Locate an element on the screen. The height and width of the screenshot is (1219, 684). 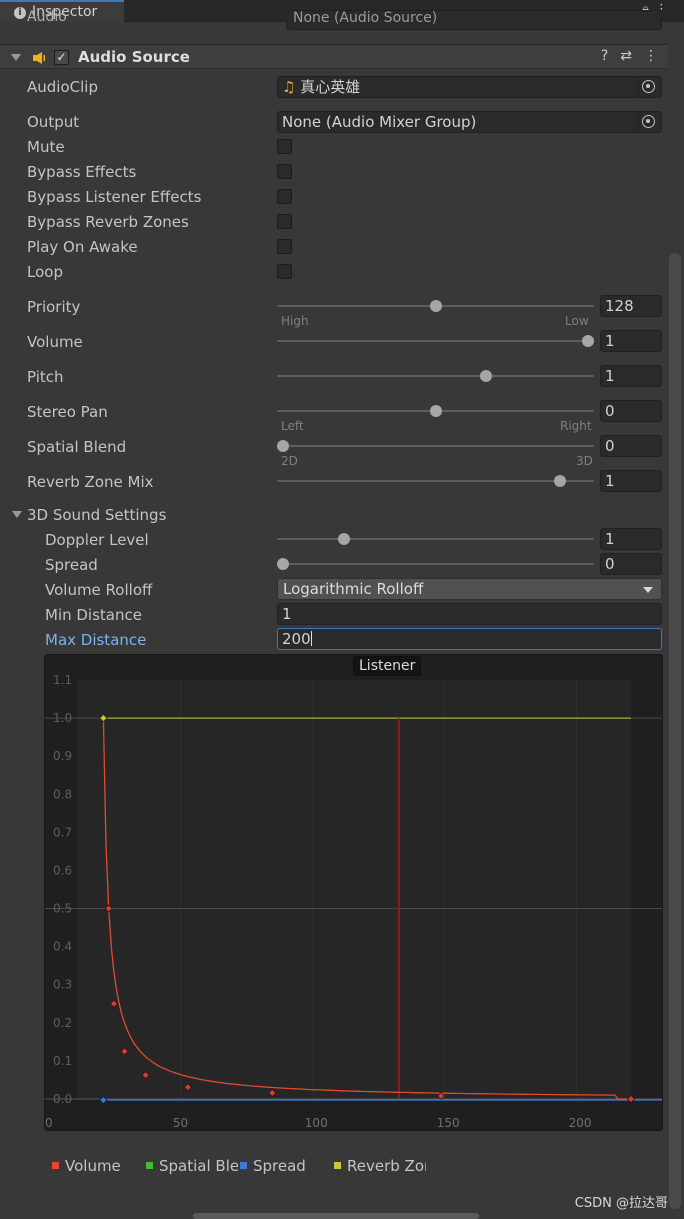
stereo-pan-value: 0 is located at coordinates (610, 411).